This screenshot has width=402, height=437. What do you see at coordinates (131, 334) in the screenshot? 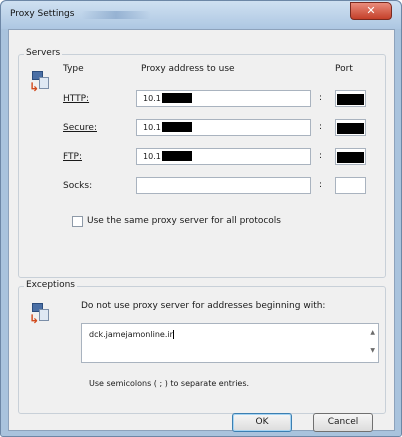
I see `exceptions-value: dck.jamejamonline.ir` at bounding box center [131, 334].